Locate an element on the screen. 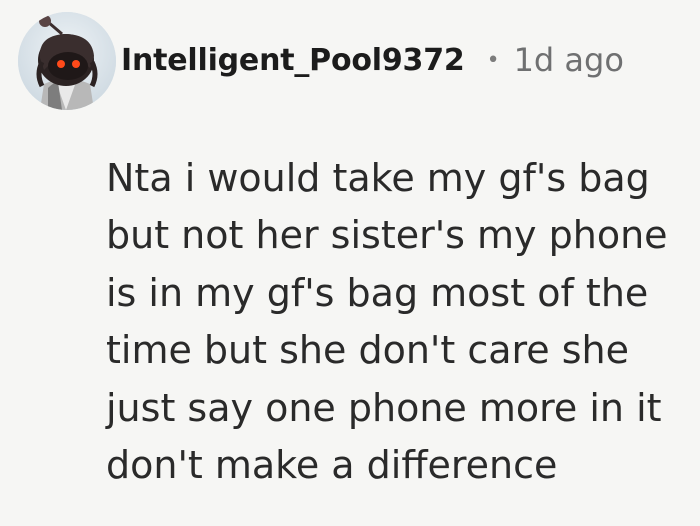 This screenshot has height=526, width=700. comment-header: Intelligent_Pool9372 • 1d ago is located at coordinates (372, 60).